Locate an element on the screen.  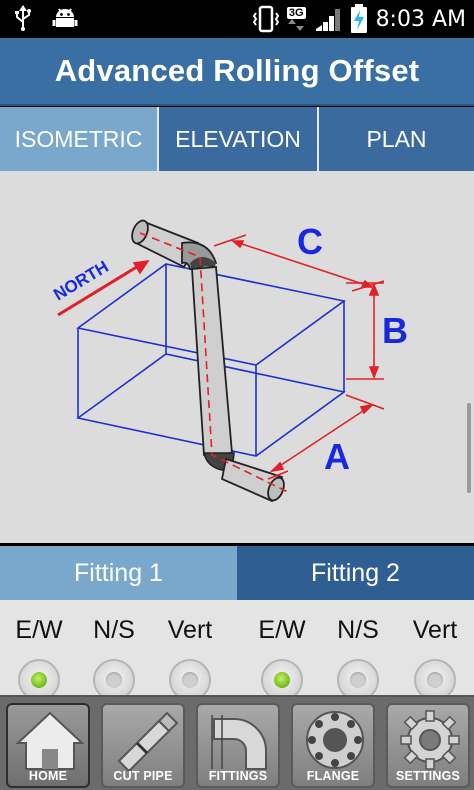
nav-settings-button: SETTINGS is located at coordinates (428, 745).